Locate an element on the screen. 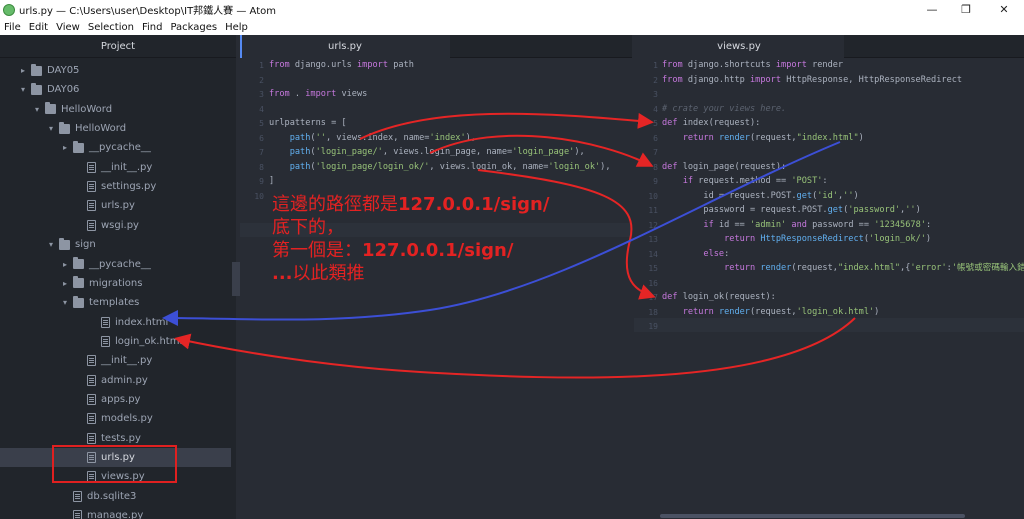 The width and height of the screenshot is (1024, 519). tree-item-label: templates is located at coordinates (114, 303).